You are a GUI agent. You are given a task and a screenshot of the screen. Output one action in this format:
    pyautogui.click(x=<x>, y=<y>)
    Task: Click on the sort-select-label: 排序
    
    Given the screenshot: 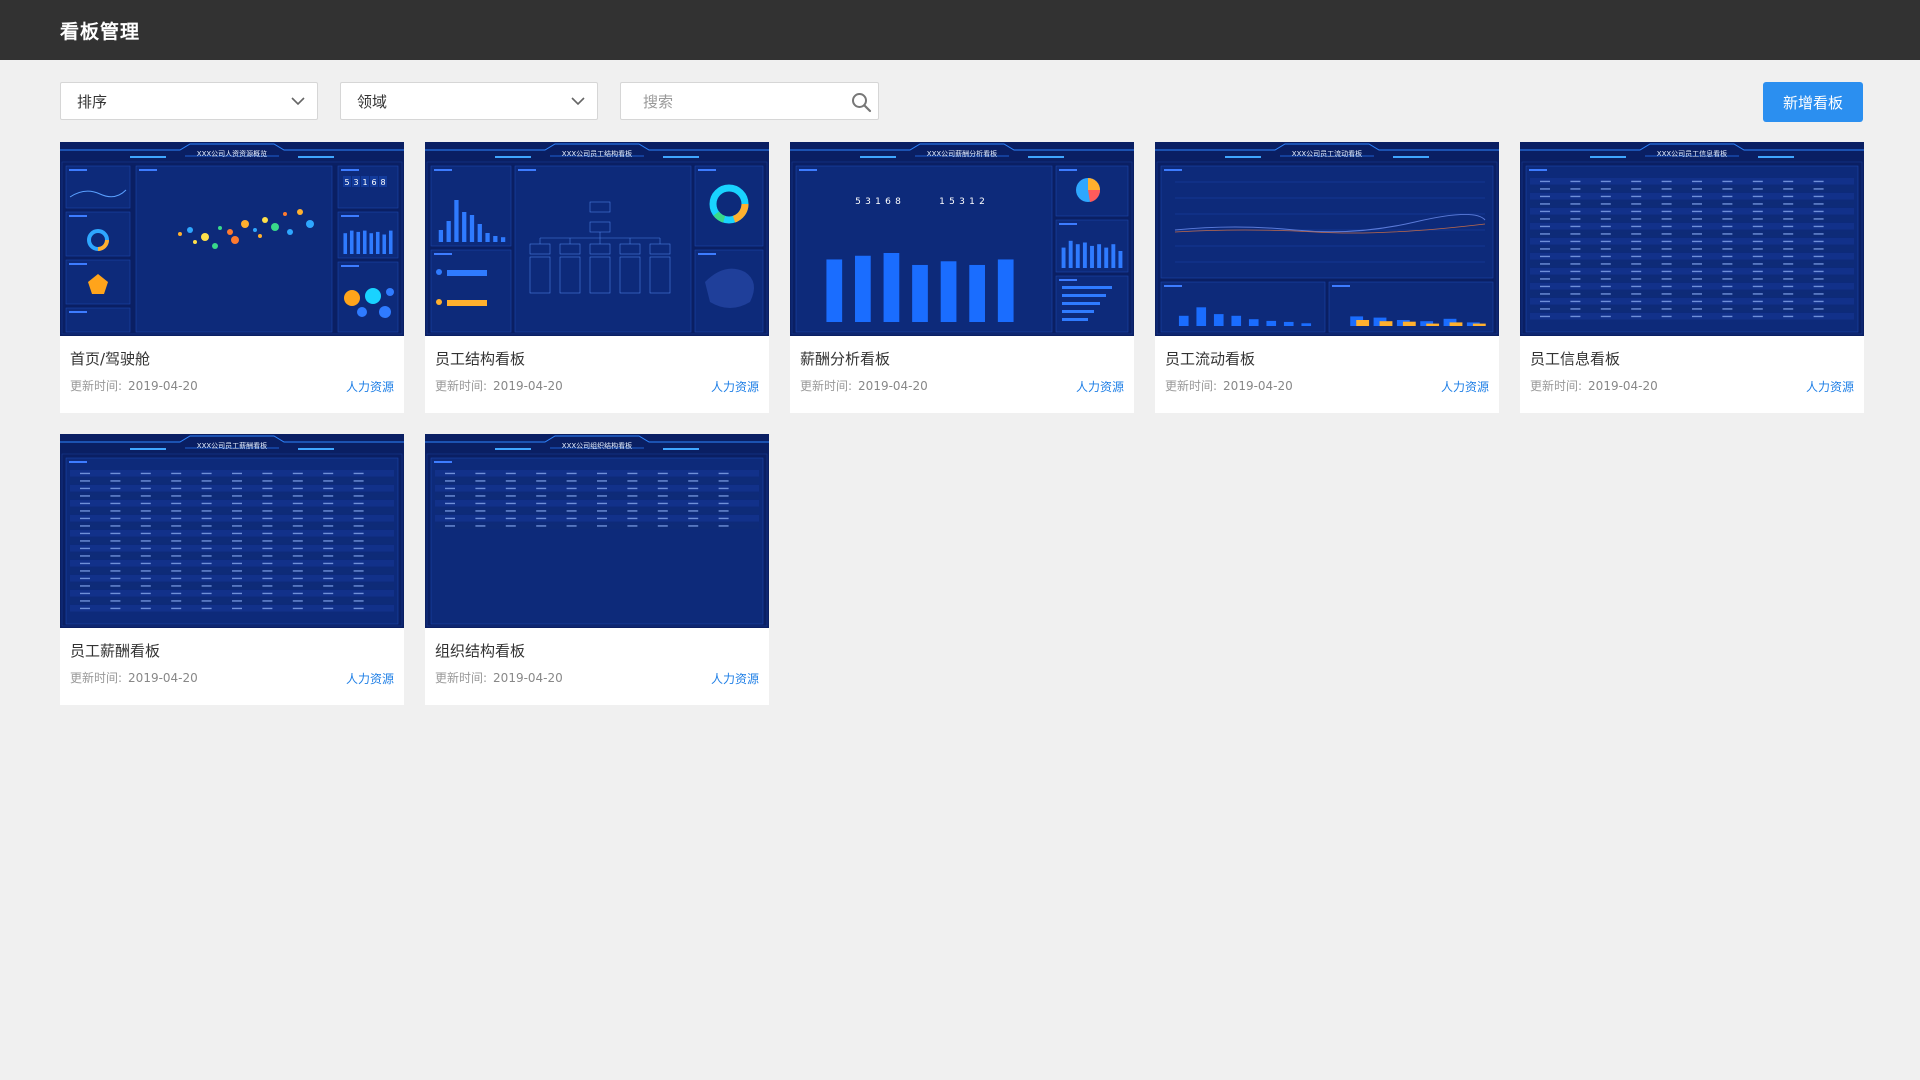 What is the action you would take?
    pyautogui.click(x=92, y=101)
    